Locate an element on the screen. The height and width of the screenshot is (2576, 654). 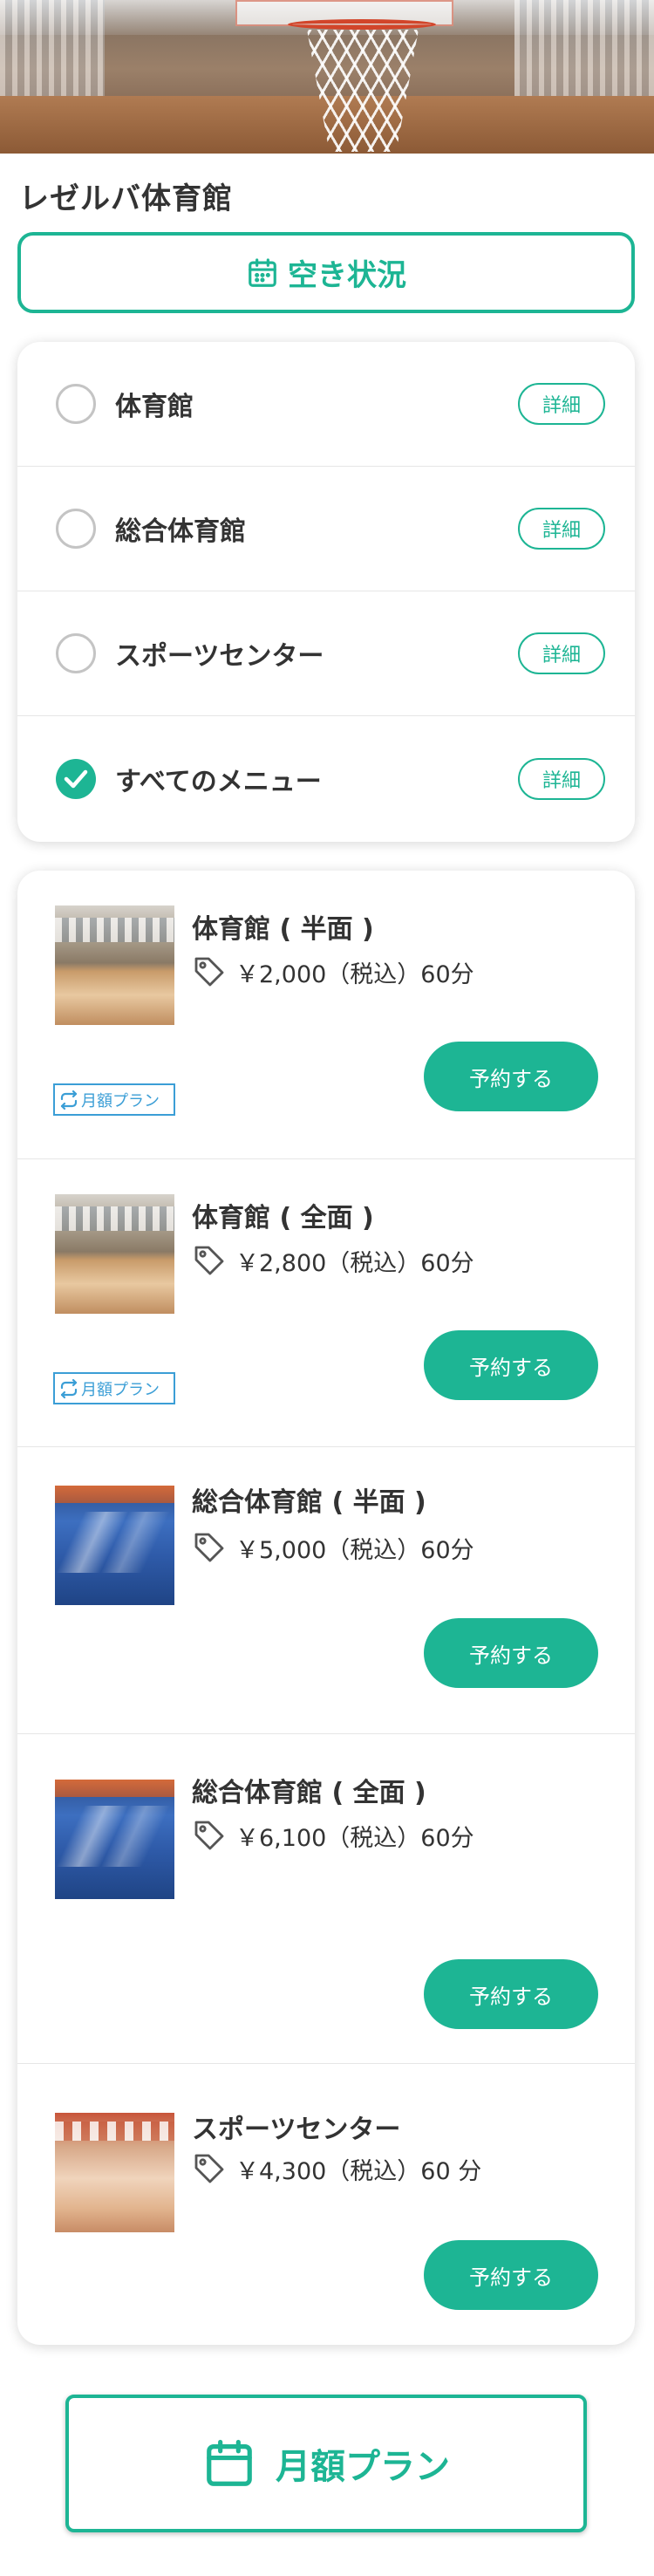
availability-button: 空き状況 is located at coordinates (326, 272).